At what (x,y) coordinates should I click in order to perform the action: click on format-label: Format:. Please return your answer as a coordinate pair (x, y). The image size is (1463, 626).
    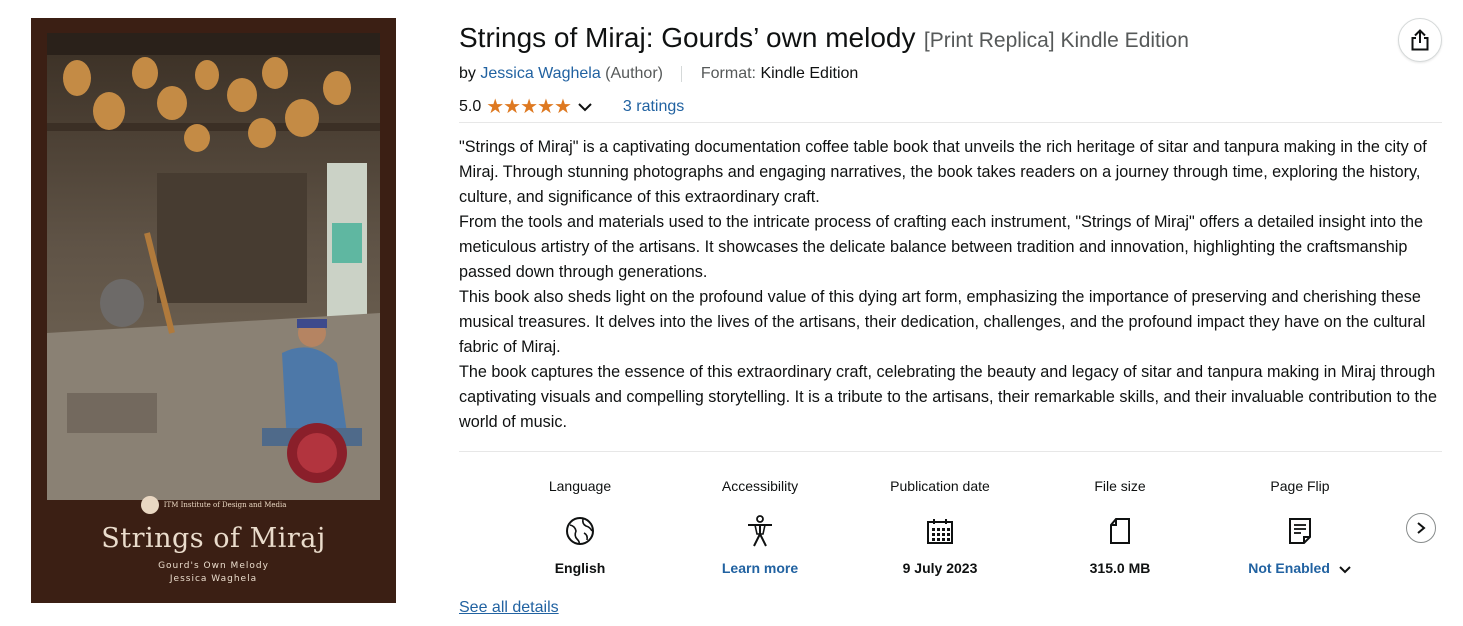
    Looking at the image, I should click on (728, 73).